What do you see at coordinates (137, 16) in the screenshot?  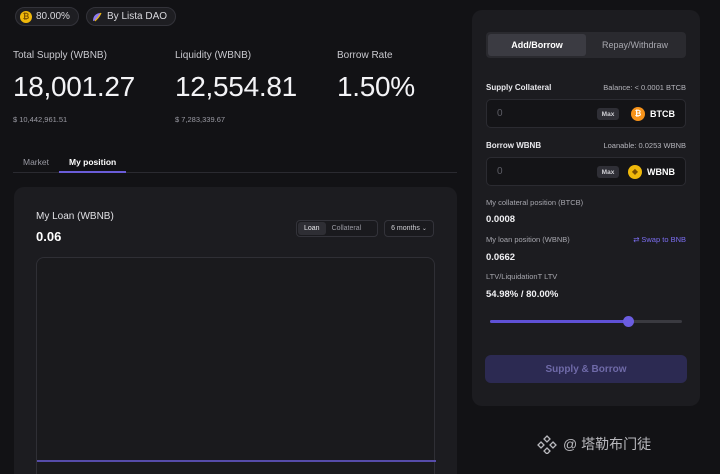 I see `provider-badge-label: By Lista DAO` at bounding box center [137, 16].